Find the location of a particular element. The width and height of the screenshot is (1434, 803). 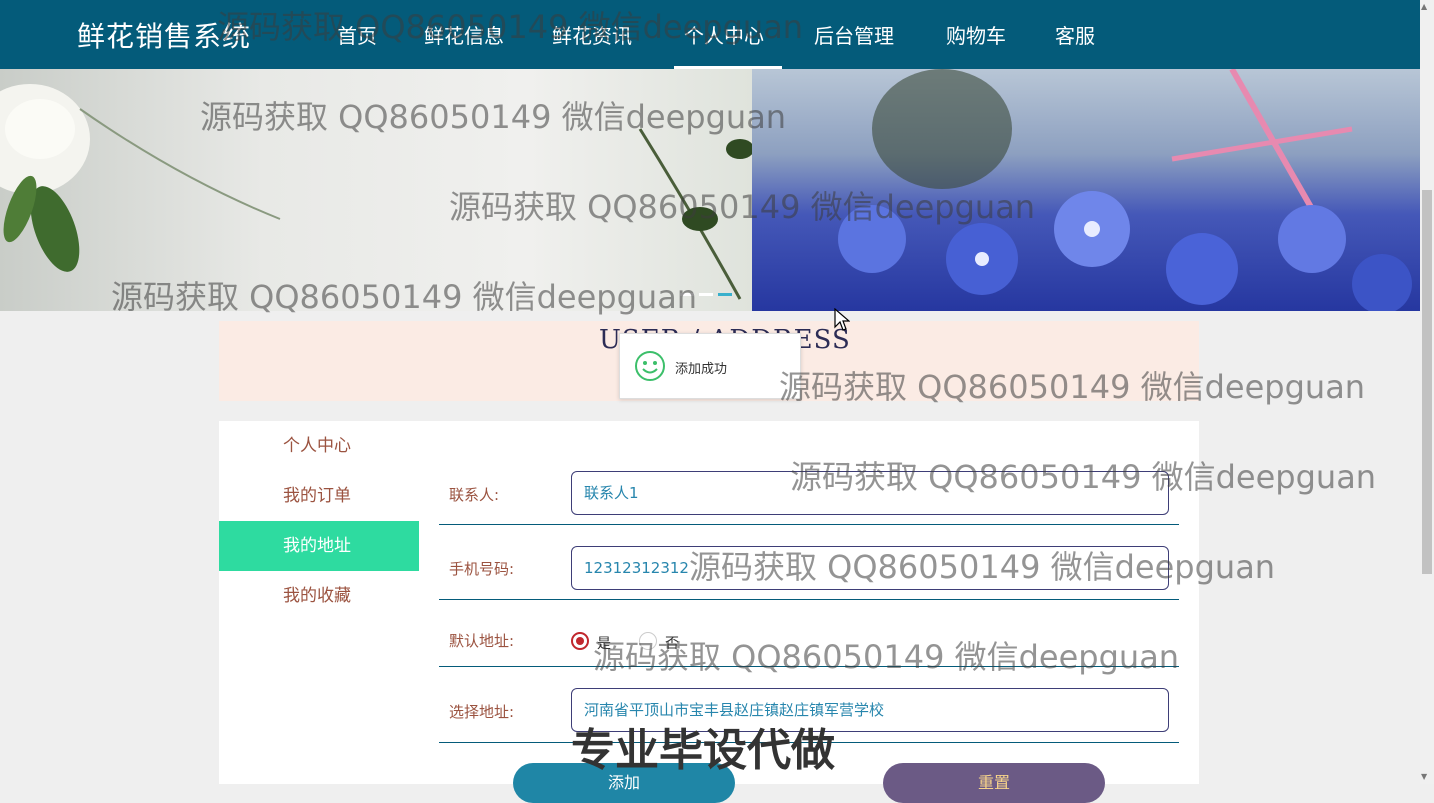

toast-text: 添加成功 is located at coordinates (701, 369).